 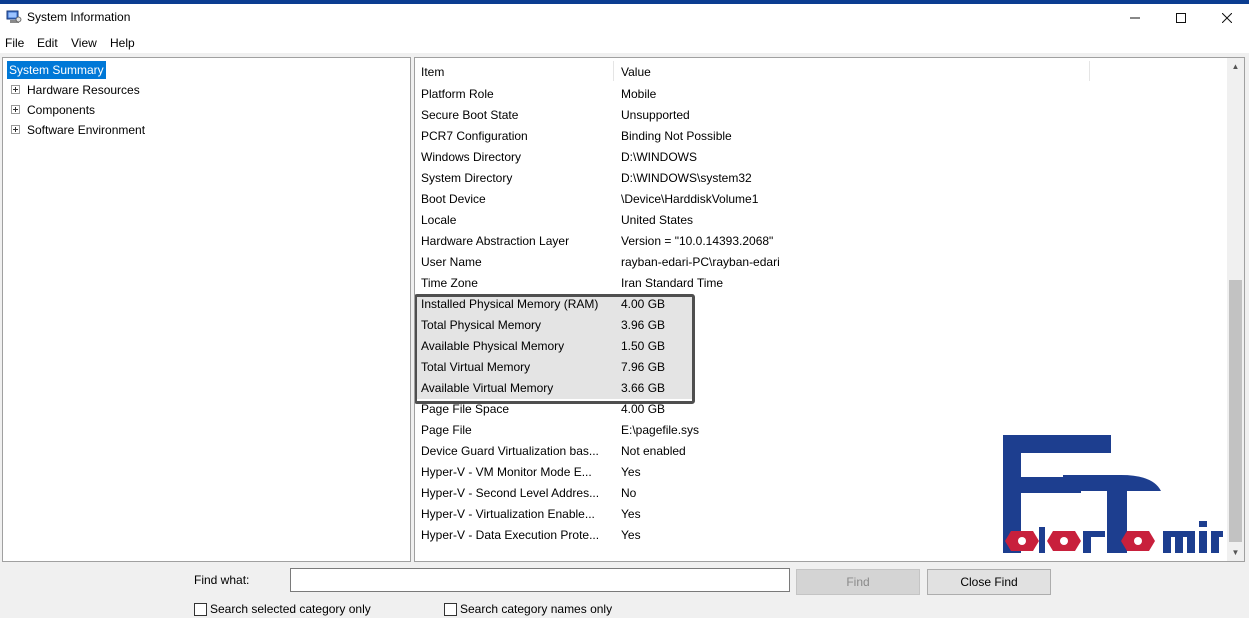 I want to click on table-row-item: User Name, so click(x=517, y=262).